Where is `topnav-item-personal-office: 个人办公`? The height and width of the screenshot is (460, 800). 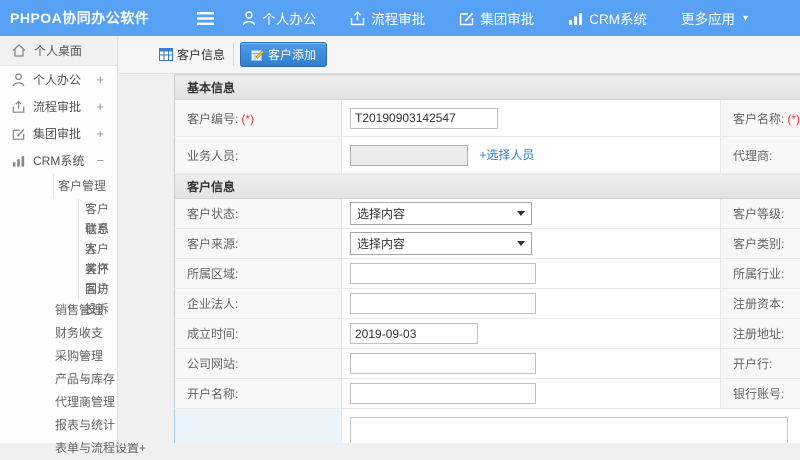 topnav-item-personal-office: 个人办公 is located at coordinates (279, 18).